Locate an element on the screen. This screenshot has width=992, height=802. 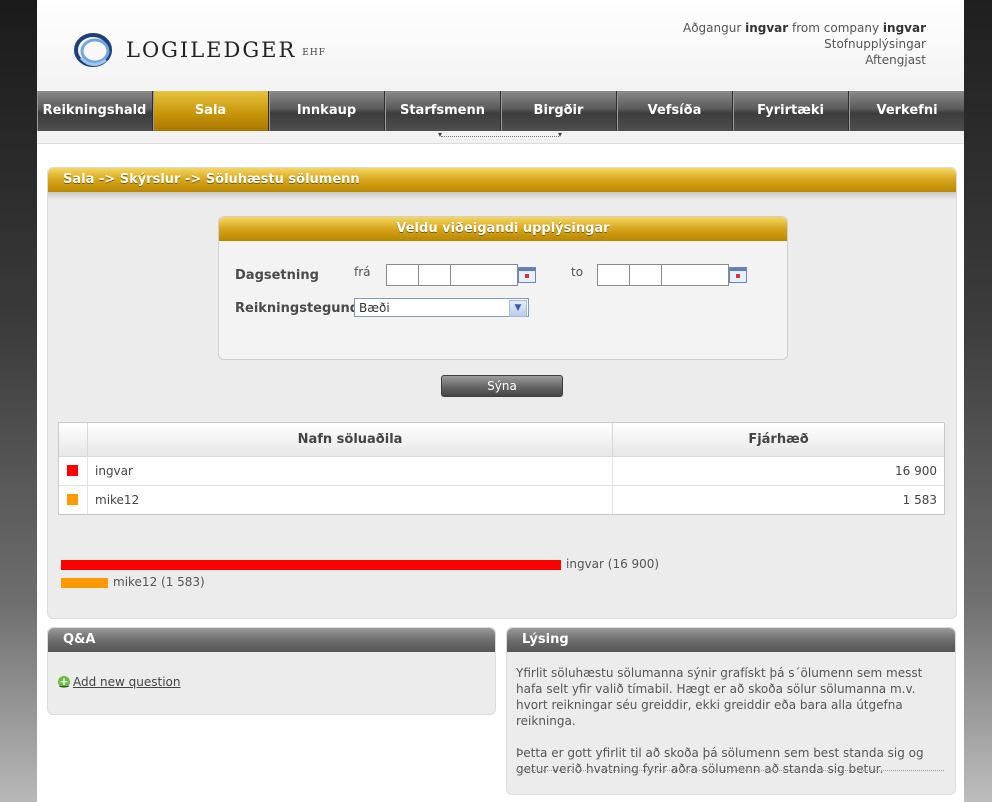
to-year-field is located at coordinates (695, 275).